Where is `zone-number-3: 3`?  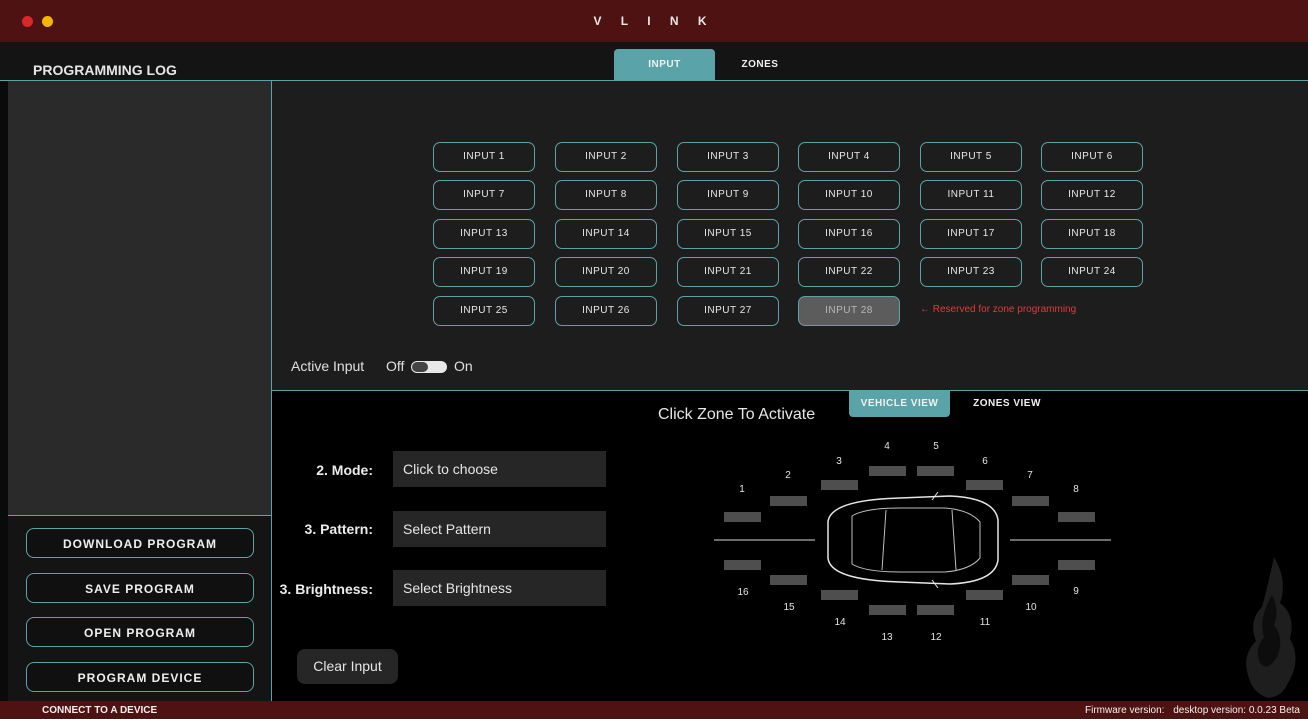
zone-number-3: 3 is located at coordinates (839, 461).